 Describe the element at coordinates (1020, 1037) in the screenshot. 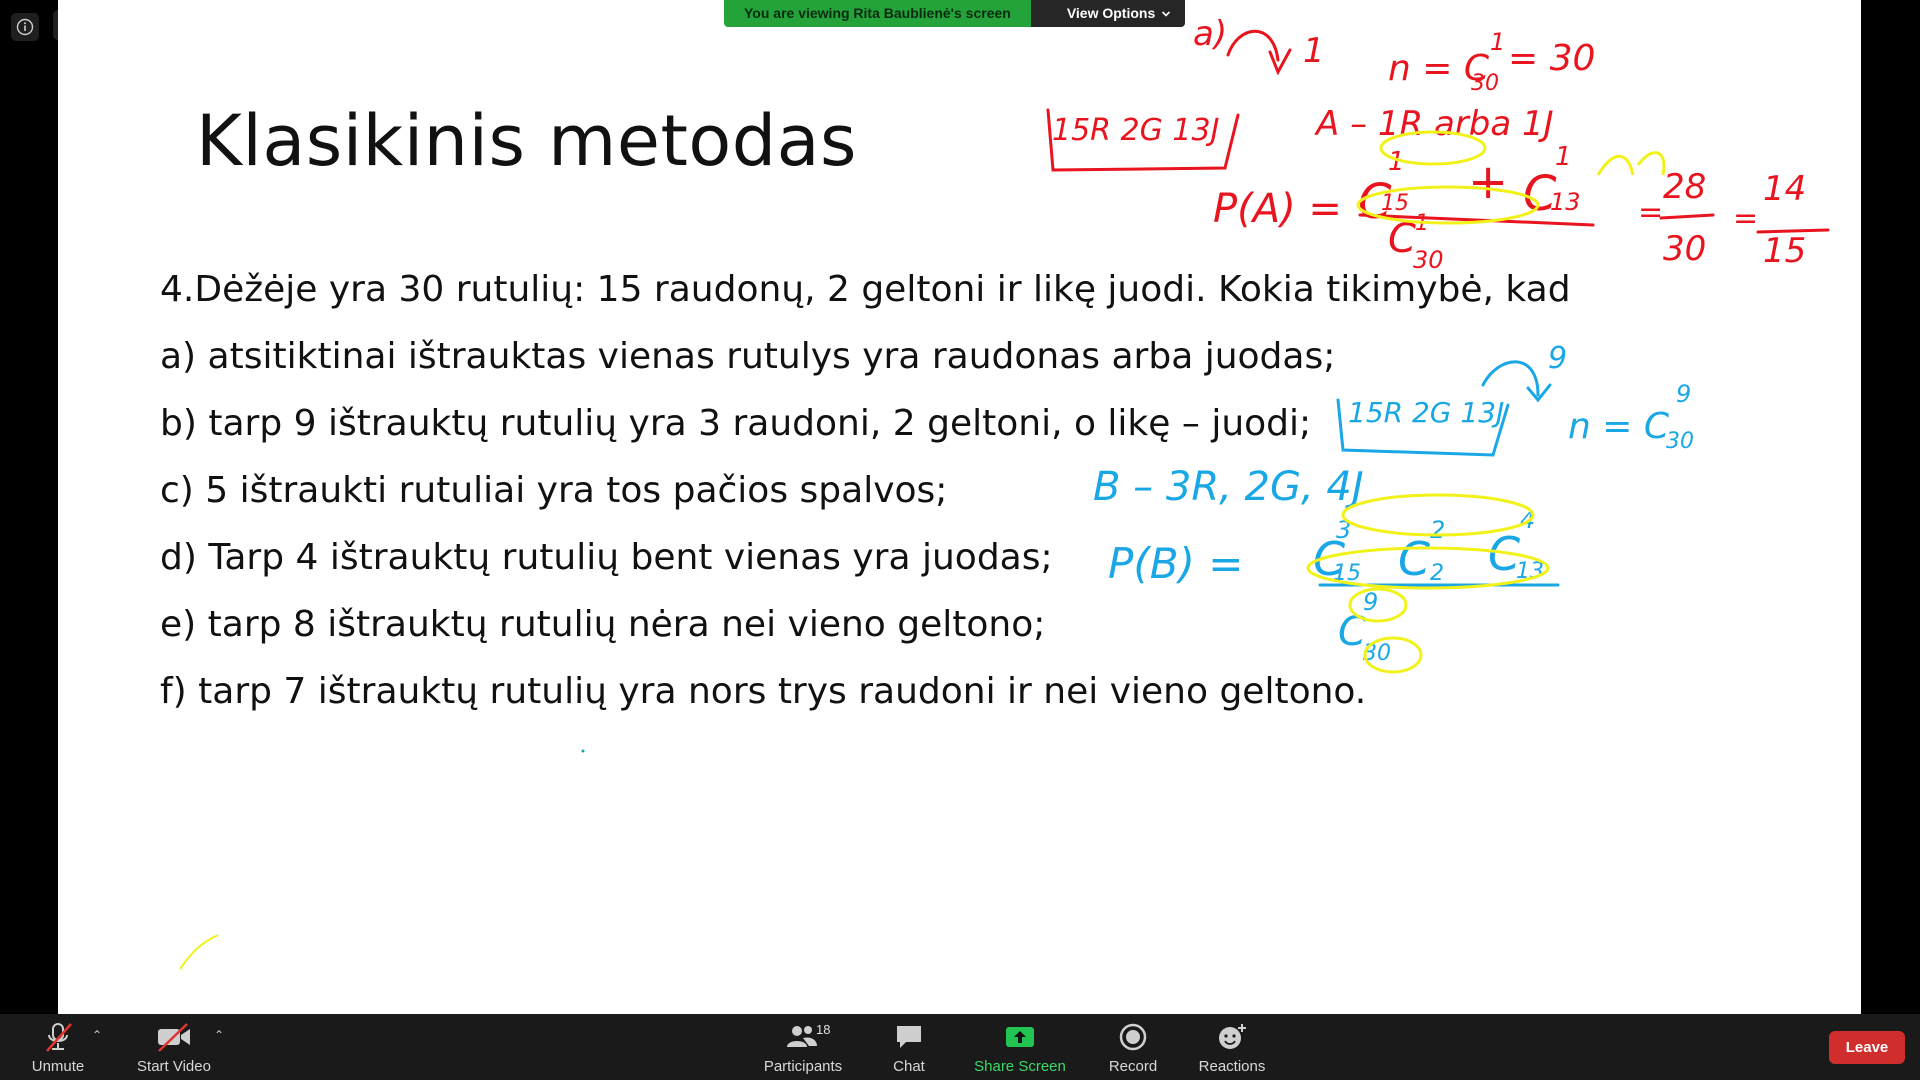

I see `share-screen-icon` at that location.